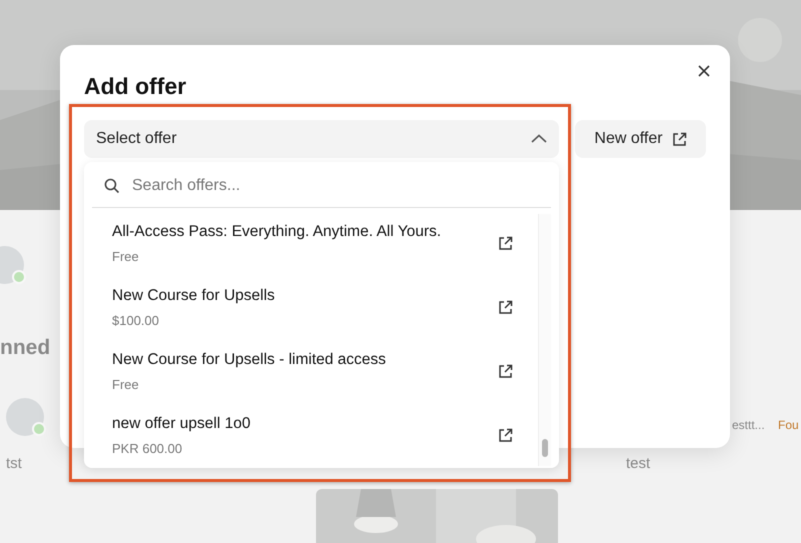  I want to click on offer-name: new offer upsell 1o0, so click(181, 423).